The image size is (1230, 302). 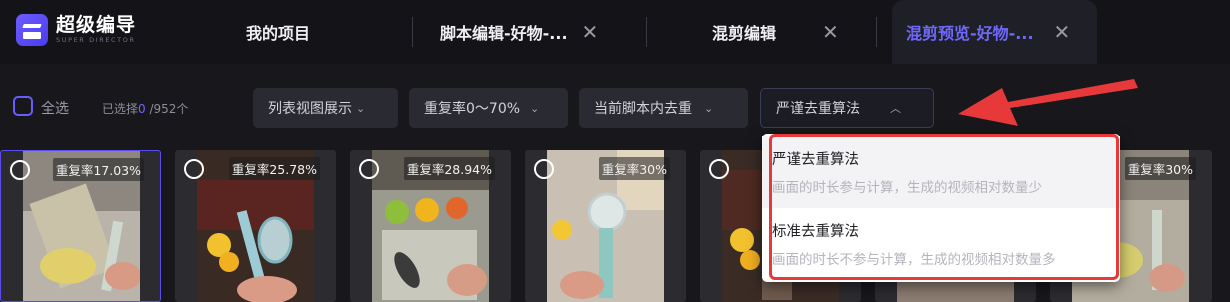 What do you see at coordinates (815, 160) in the screenshot?
I see `option-title: 严谨去重算法` at bounding box center [815, 160].